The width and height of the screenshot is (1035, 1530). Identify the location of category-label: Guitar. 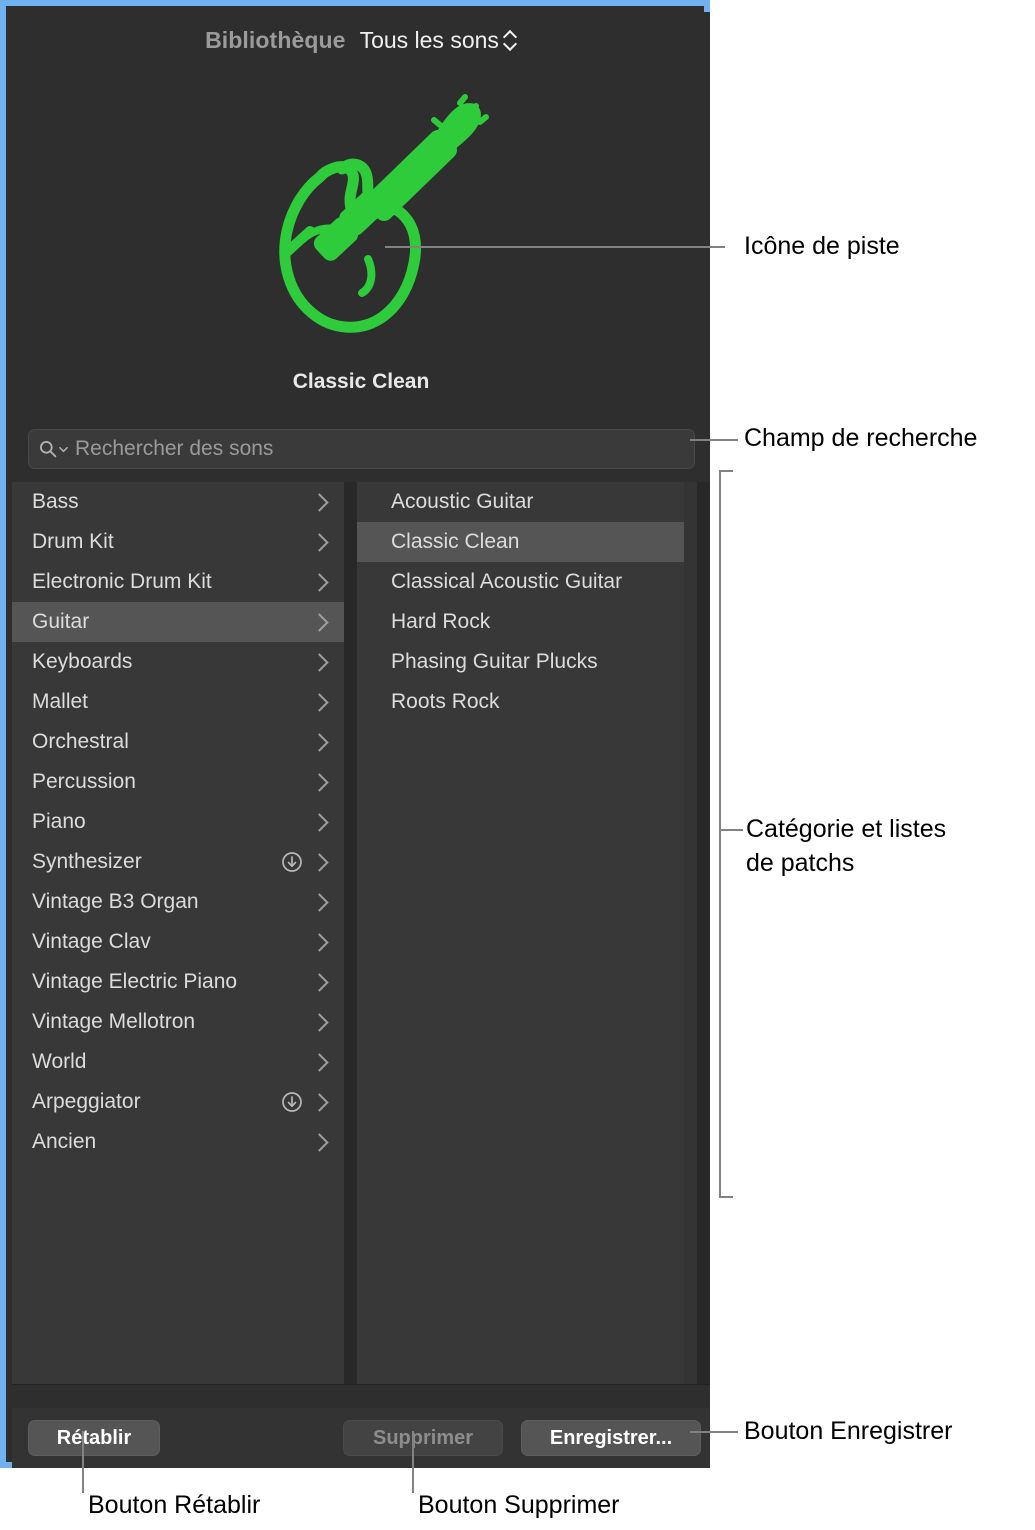
(61, 621).